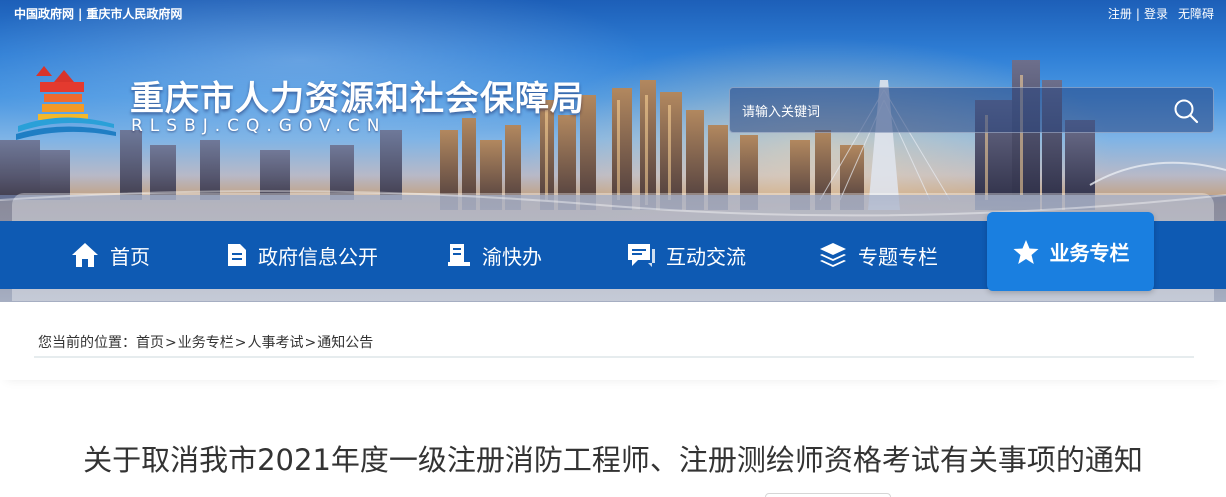 Image resolution: width=1226 pixels, height=497 pixels. What do you see at coordinates (1156, 14) in the screenshot?
I see `link-login: 登录` at bounding box center [1156, 14].